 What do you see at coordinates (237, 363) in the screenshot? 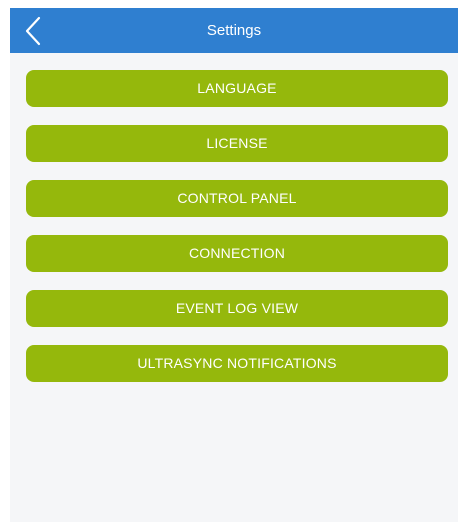
I see `ultrasync-notifications-button: ULTRASYNC NOTIFICATIONS` at bounding box center [237, 363].